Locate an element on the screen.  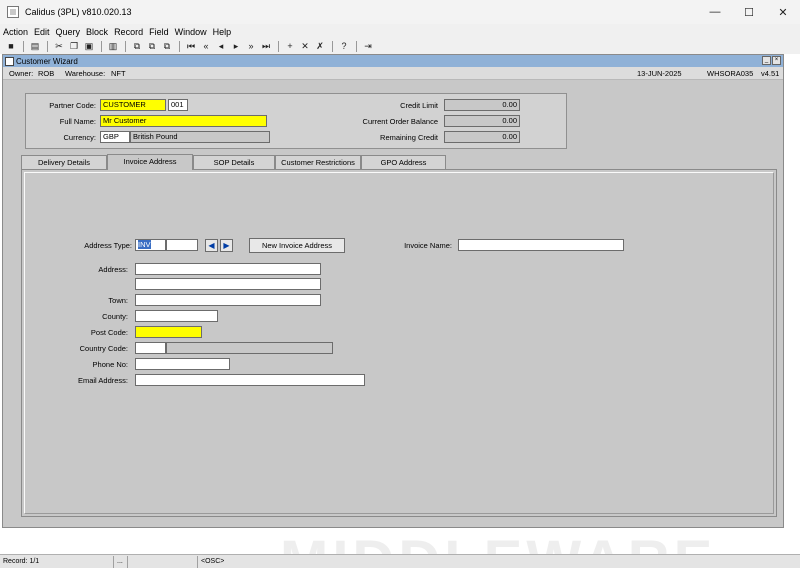
form-icon is located at coordinates (9, 61).